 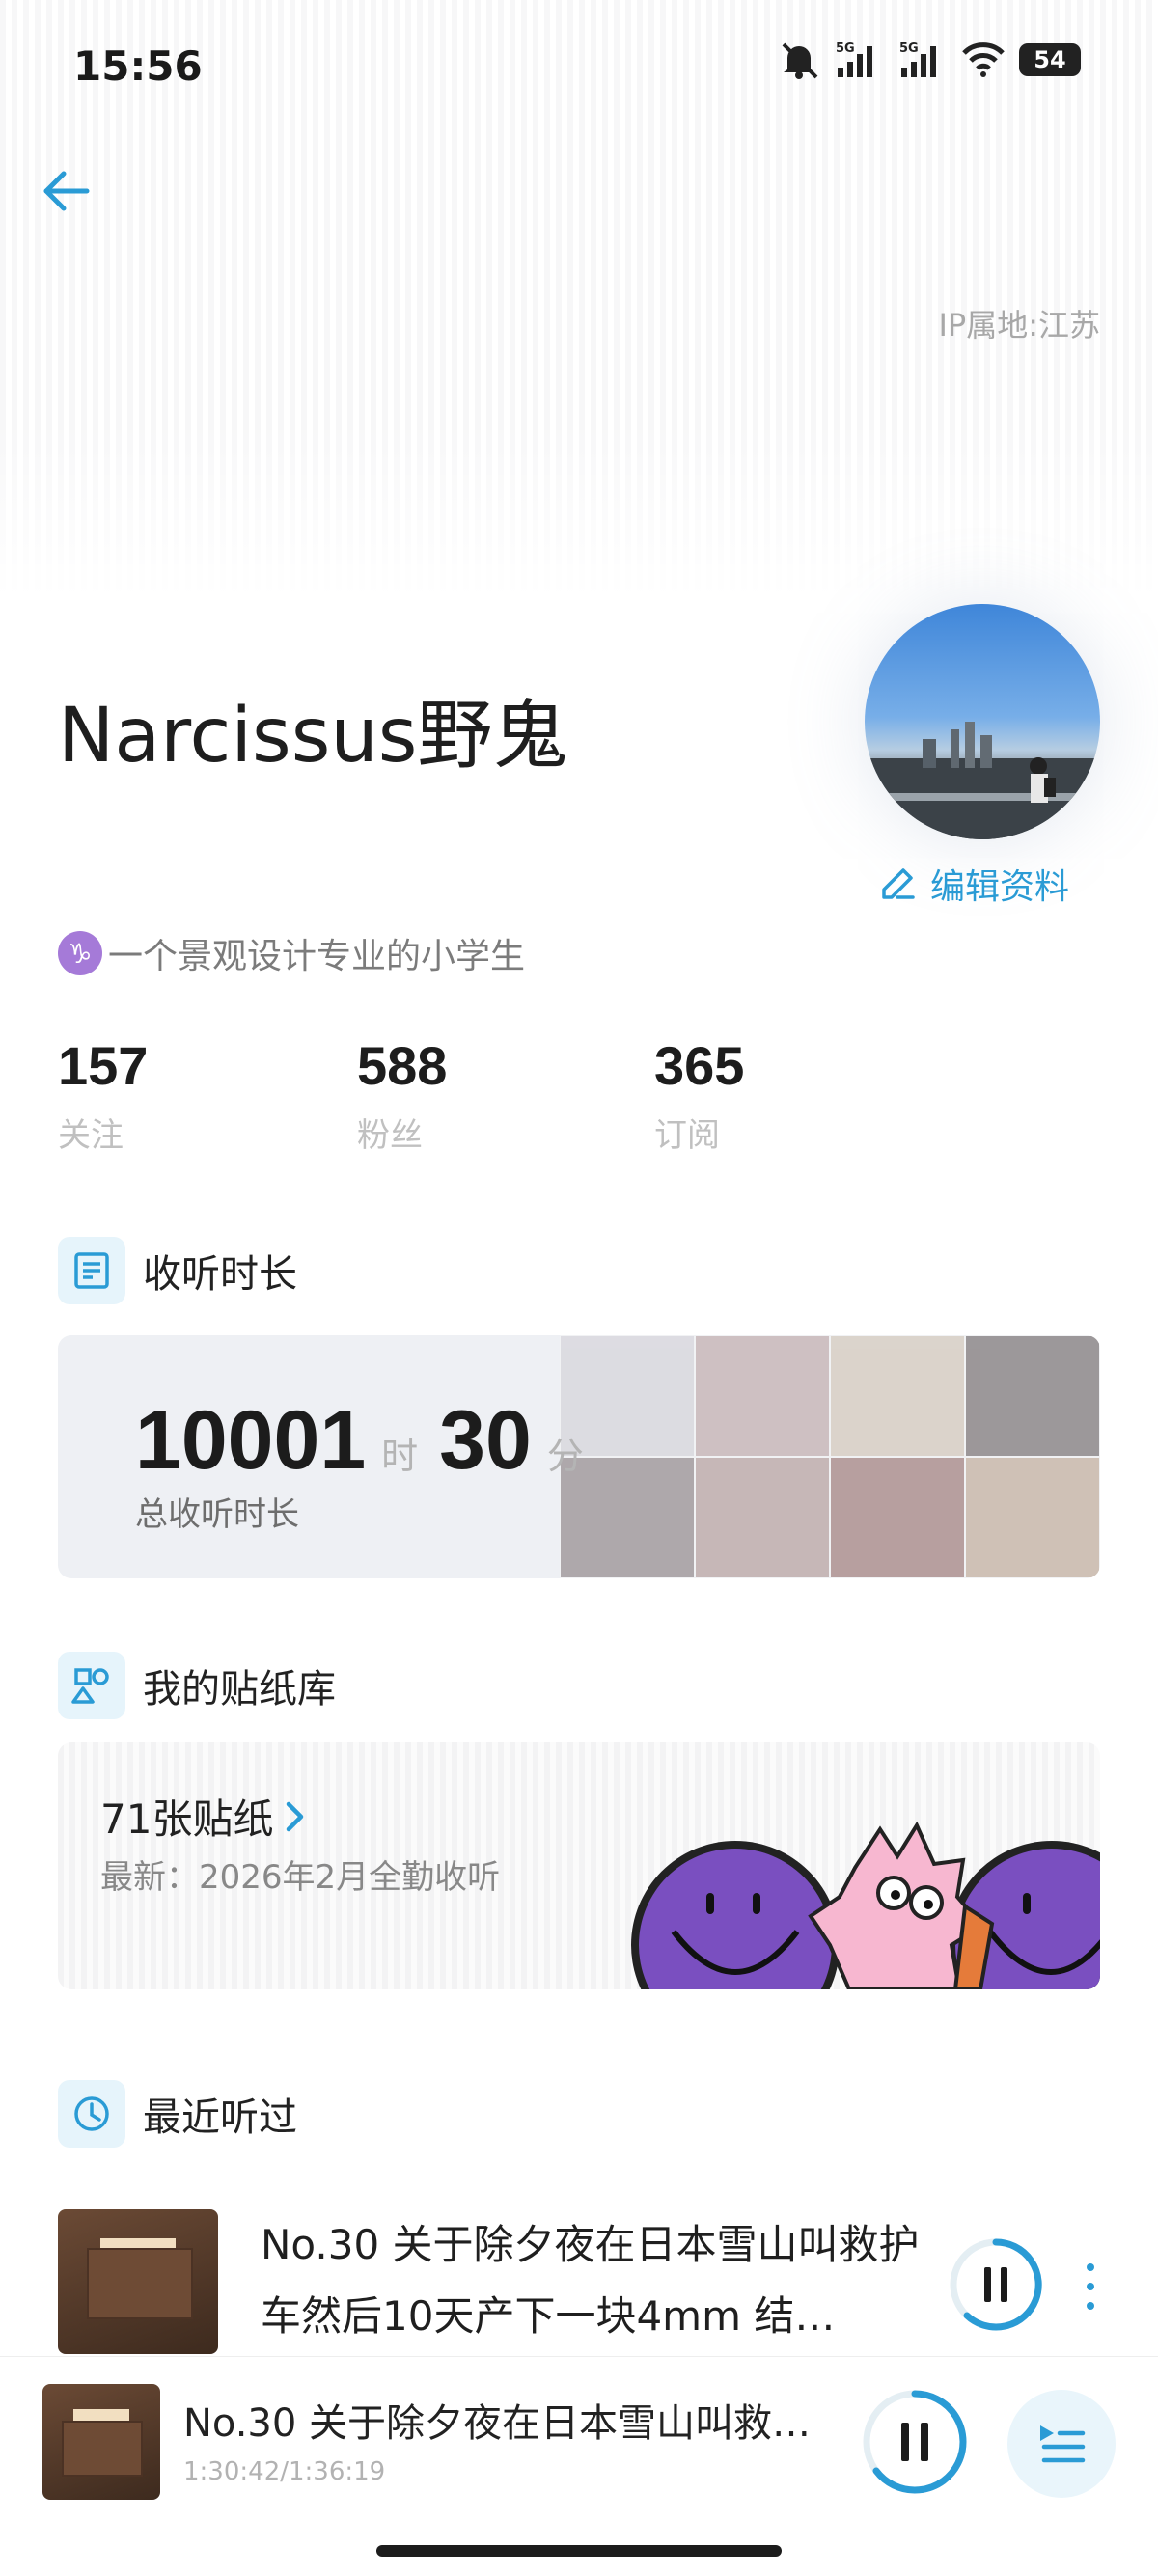 What do you see at coordinates (217, 1514) in the screenshot?
I see `listen-subtitle: 总收听时长` at bounding box center [217, 1514].